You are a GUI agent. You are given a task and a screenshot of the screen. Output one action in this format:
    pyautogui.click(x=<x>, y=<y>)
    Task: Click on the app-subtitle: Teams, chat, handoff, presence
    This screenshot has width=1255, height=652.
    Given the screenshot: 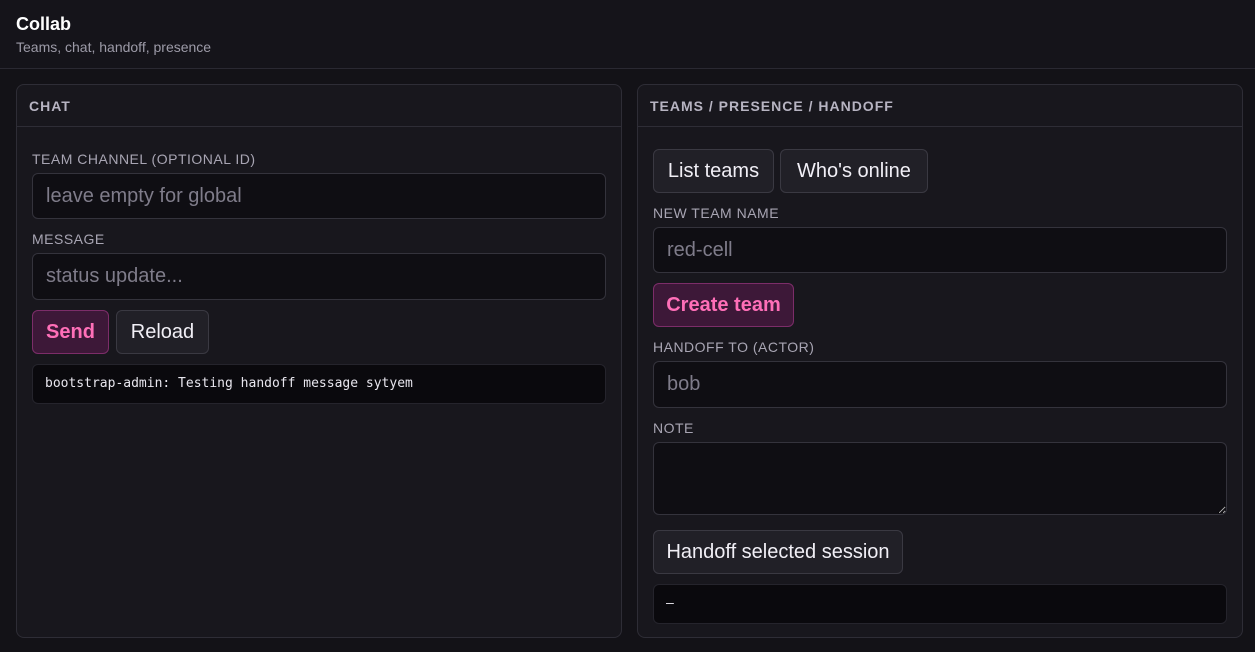 What is the action you would take?
    pyautogui.click(x=114, y=47)
    